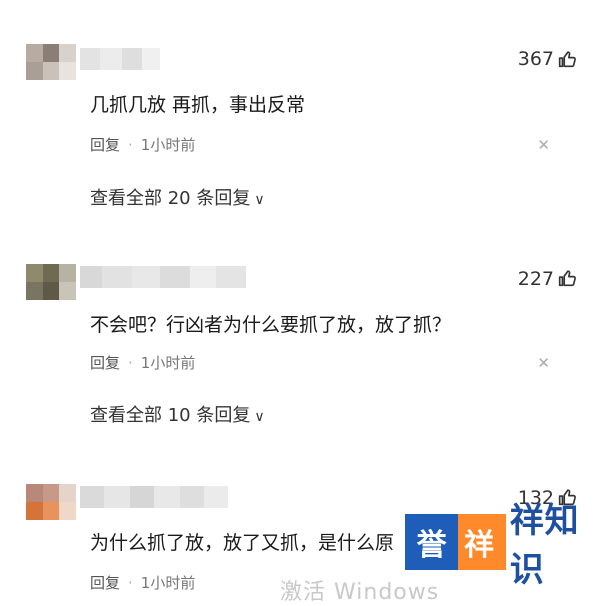  I want to click on like-count: 227, so click(535, 279).